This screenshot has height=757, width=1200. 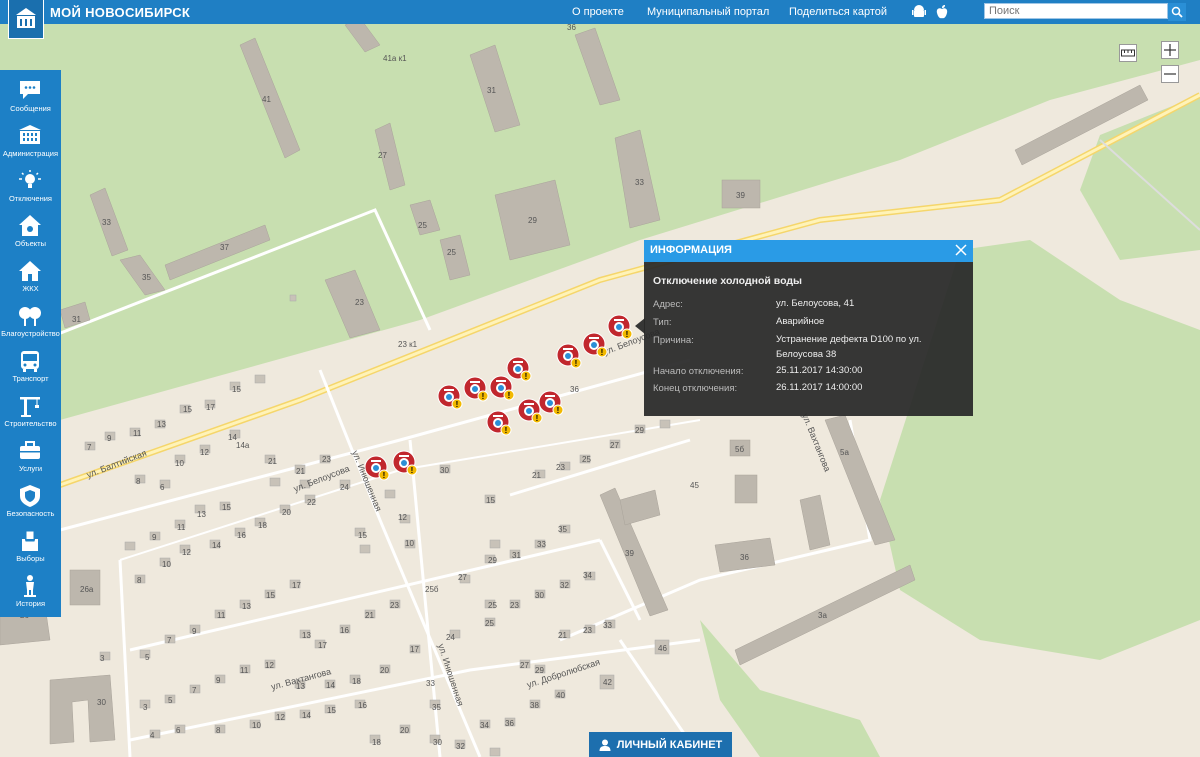 What do you see at coordinates (30, 271) in the screenshot?
I see `house-icon` at bounding box center [30, 271].